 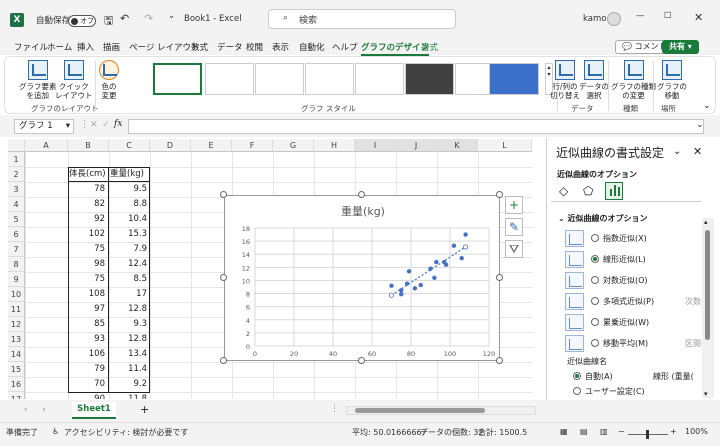 What do you see at coordinates (211, 145) in the screenshot?
I see `col-header-e: E` at bounding box center [211, 145].